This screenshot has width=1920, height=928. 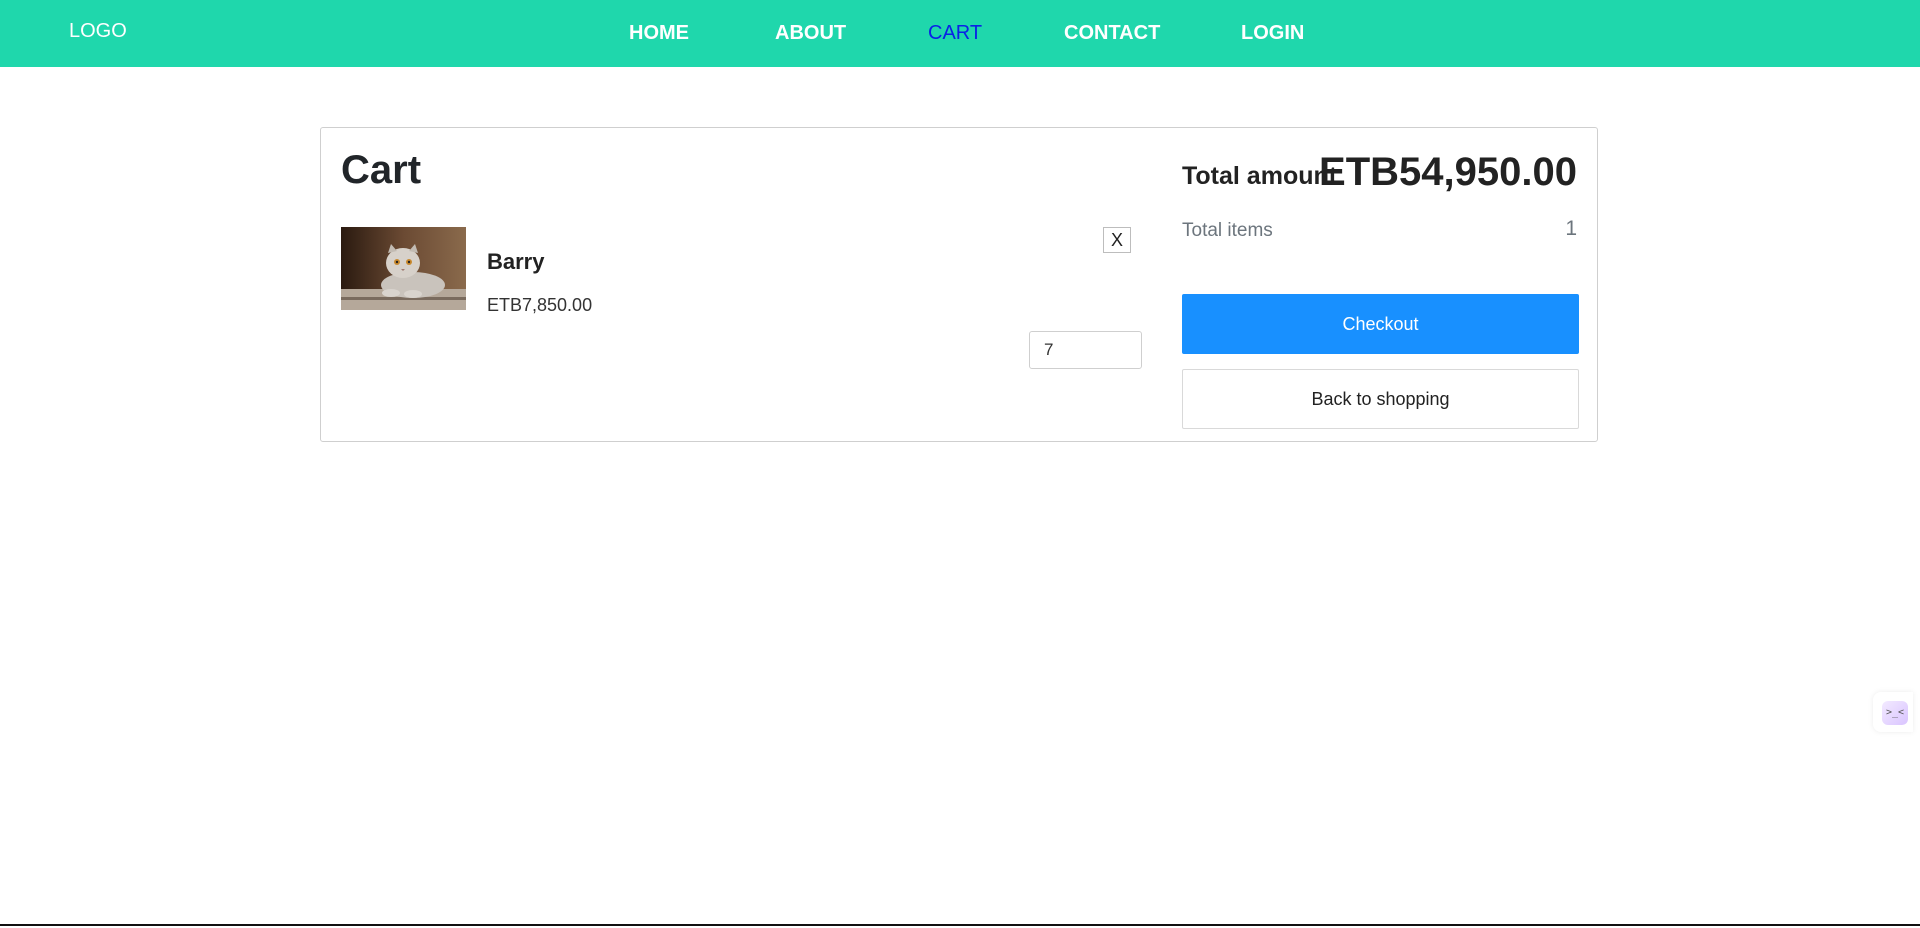 I want to click on nav-contact: CONTACT, so click(x=1112, y=33).